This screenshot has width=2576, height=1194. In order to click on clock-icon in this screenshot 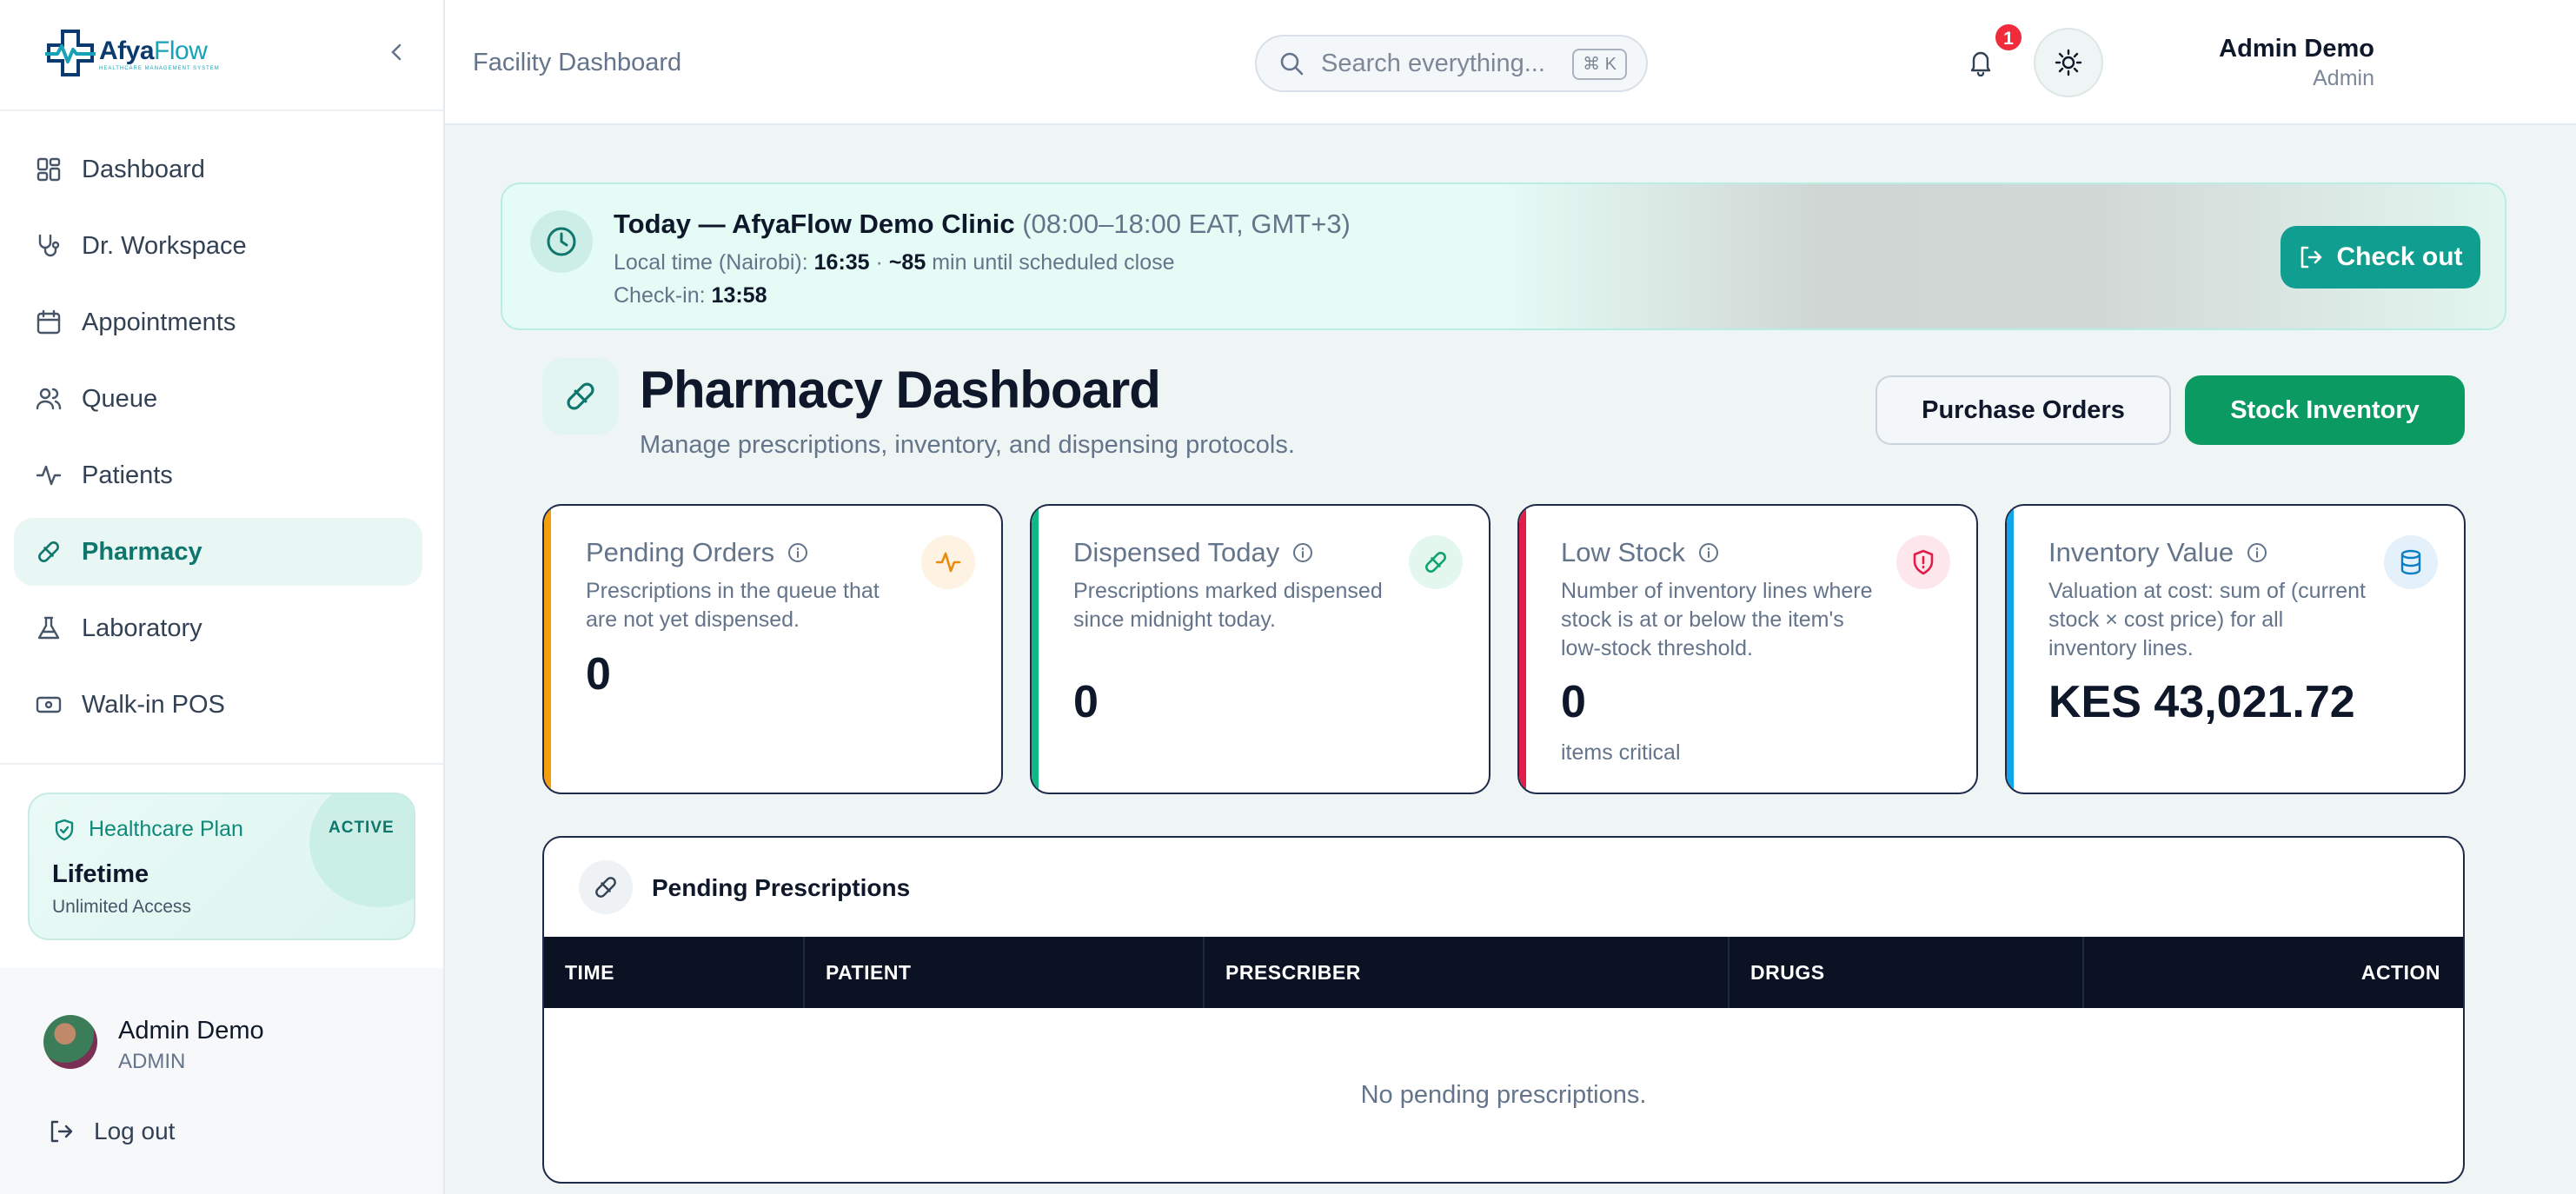, I will do `click(561, 241)`.